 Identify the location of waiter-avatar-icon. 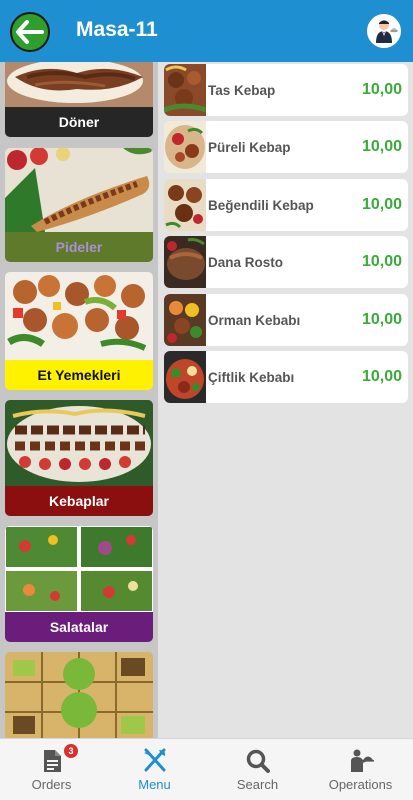
(387, 31).